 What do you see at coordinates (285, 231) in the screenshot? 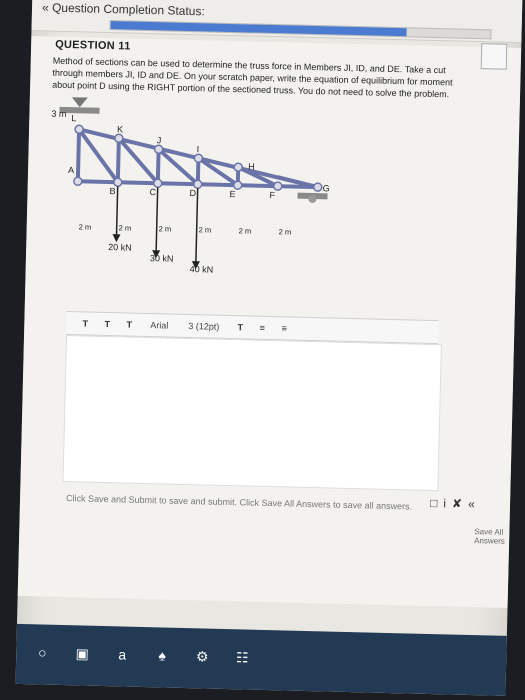
I see `spacing-label-6: 2 m` at bounding box center [285, 231].